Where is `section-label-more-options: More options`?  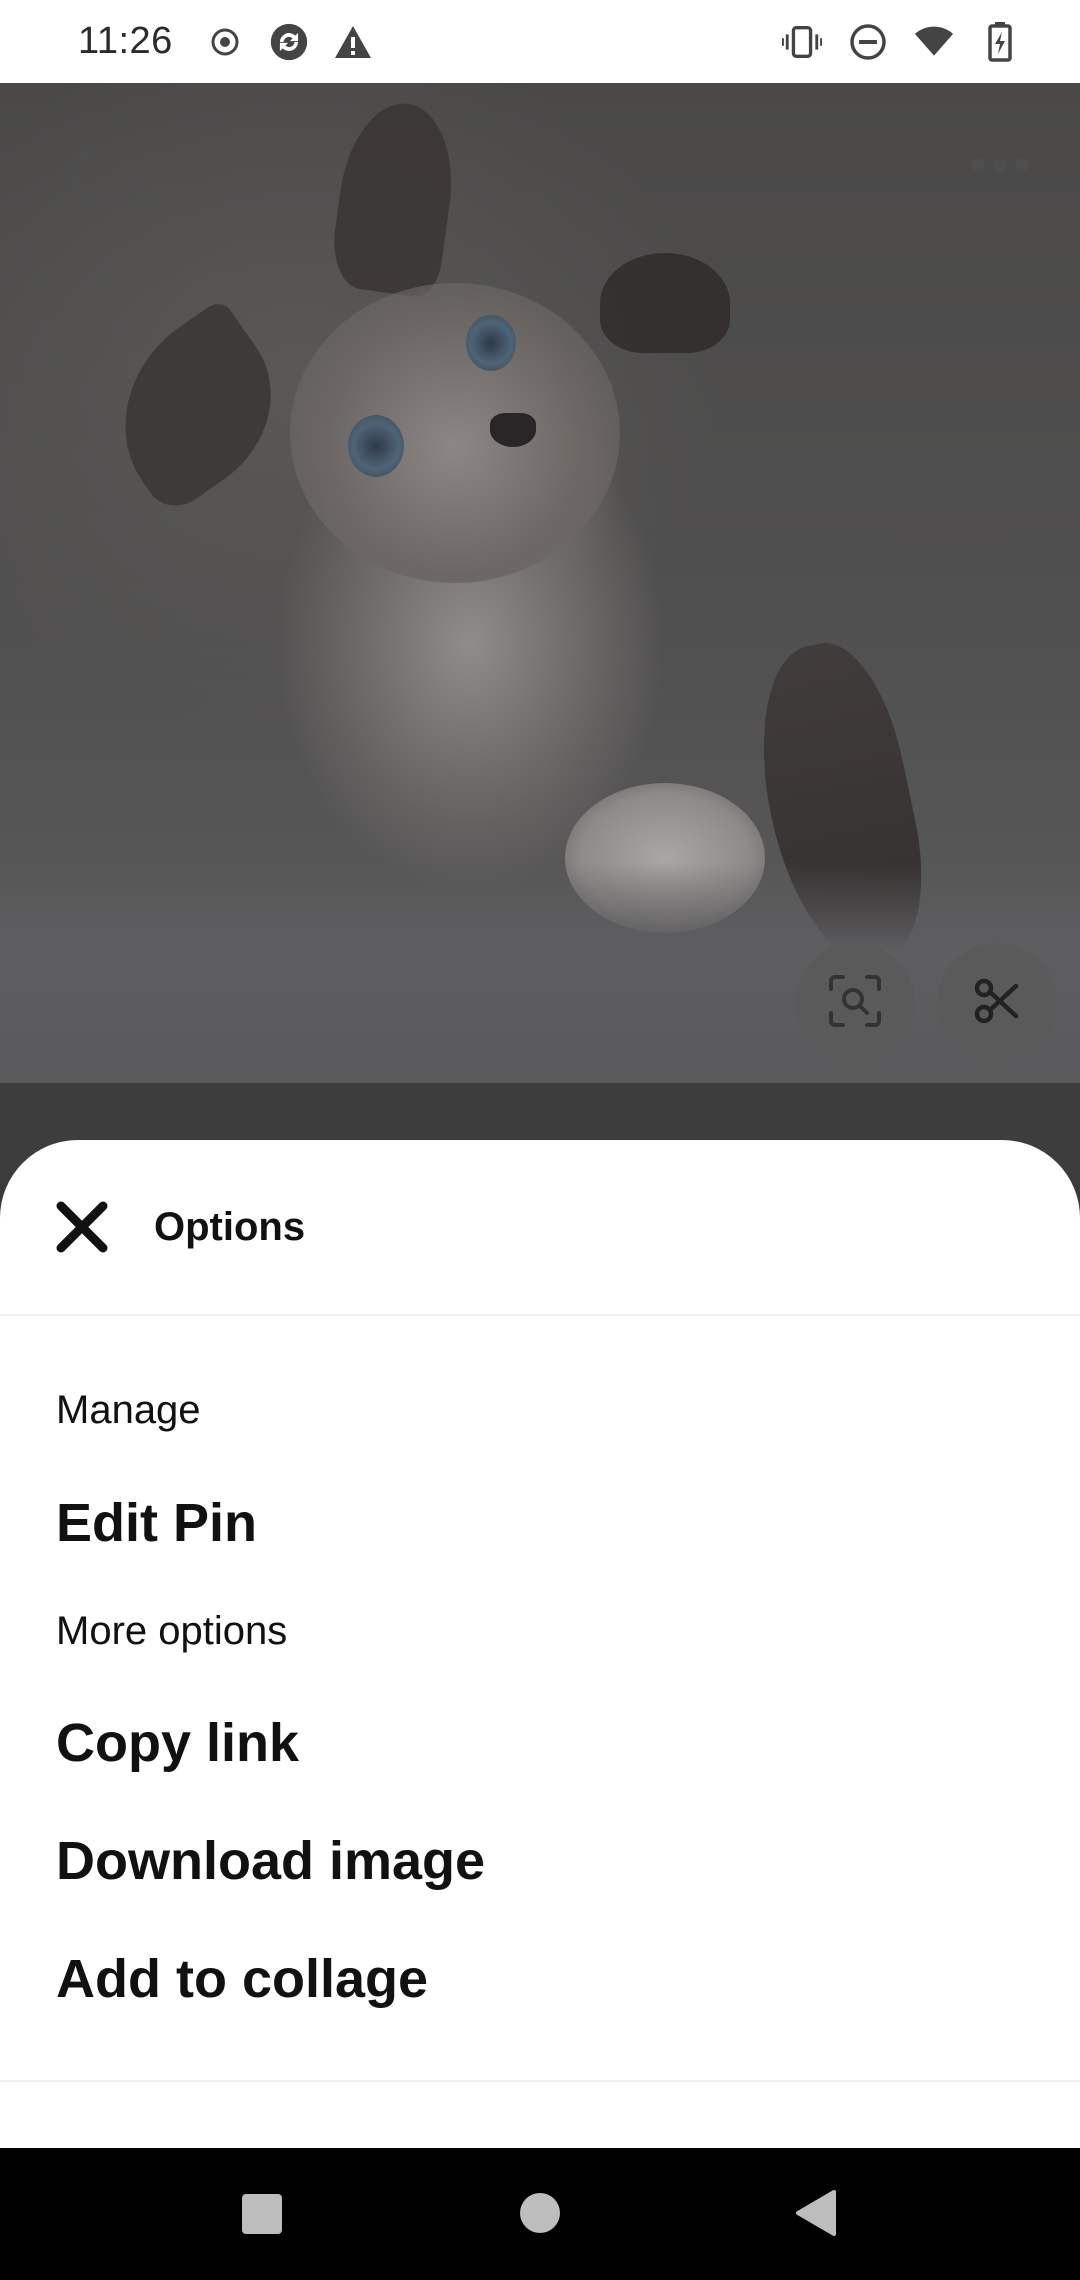
section-label-more-options: More options is located at coordinates (172, 1631).